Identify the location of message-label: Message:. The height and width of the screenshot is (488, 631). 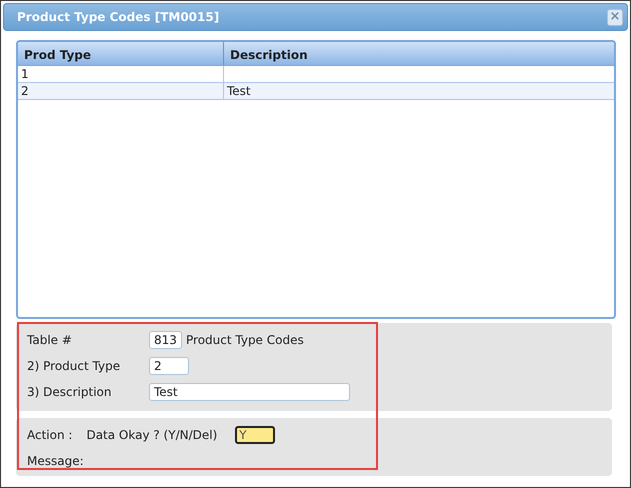
(55, 461).